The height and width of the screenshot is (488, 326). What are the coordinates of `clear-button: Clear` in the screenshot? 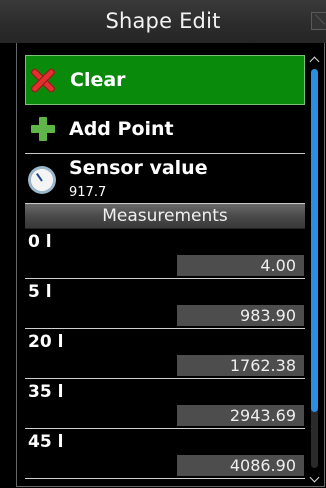 It's located at (165, 80).